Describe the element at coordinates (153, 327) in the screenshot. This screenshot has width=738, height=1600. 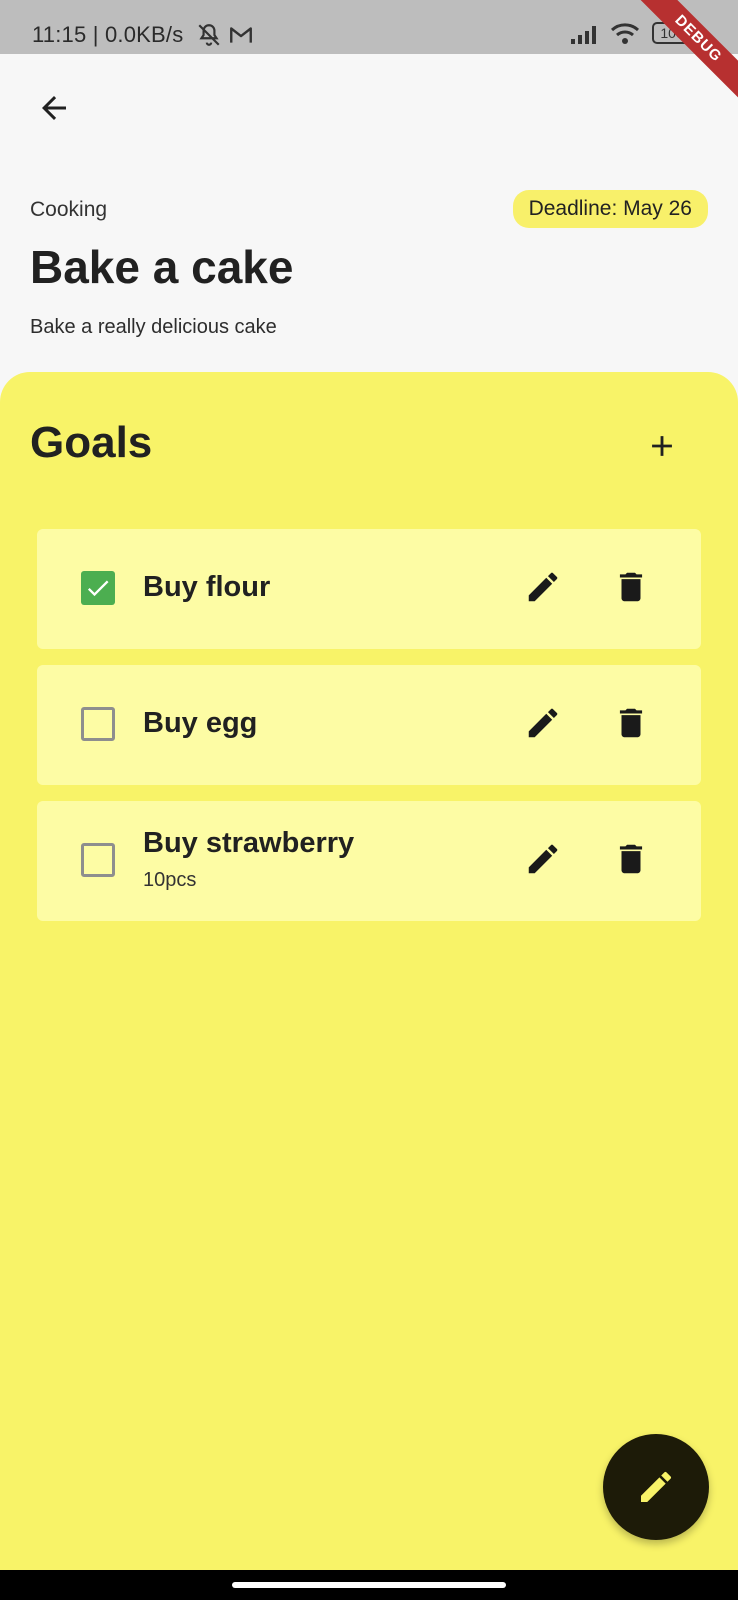
I see `page-description: Bake a really delicious cake` at that location.